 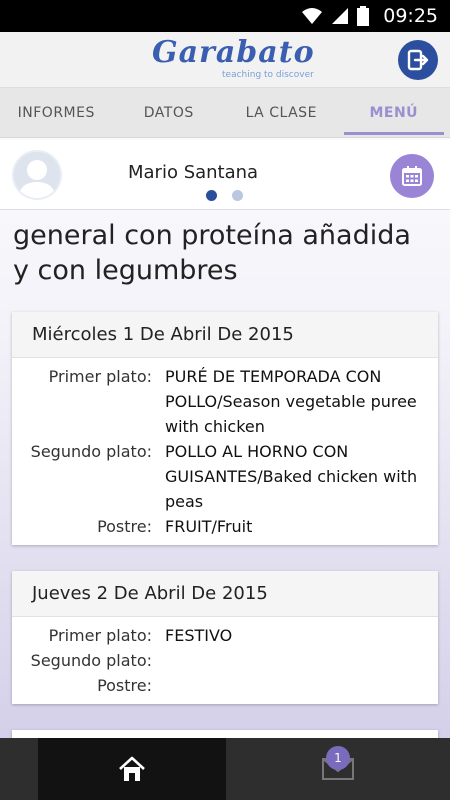 What do you see at coordinates (410, 16) in the screenshot?
I see `status-time: 09:25` at bounding box center [410, 16].